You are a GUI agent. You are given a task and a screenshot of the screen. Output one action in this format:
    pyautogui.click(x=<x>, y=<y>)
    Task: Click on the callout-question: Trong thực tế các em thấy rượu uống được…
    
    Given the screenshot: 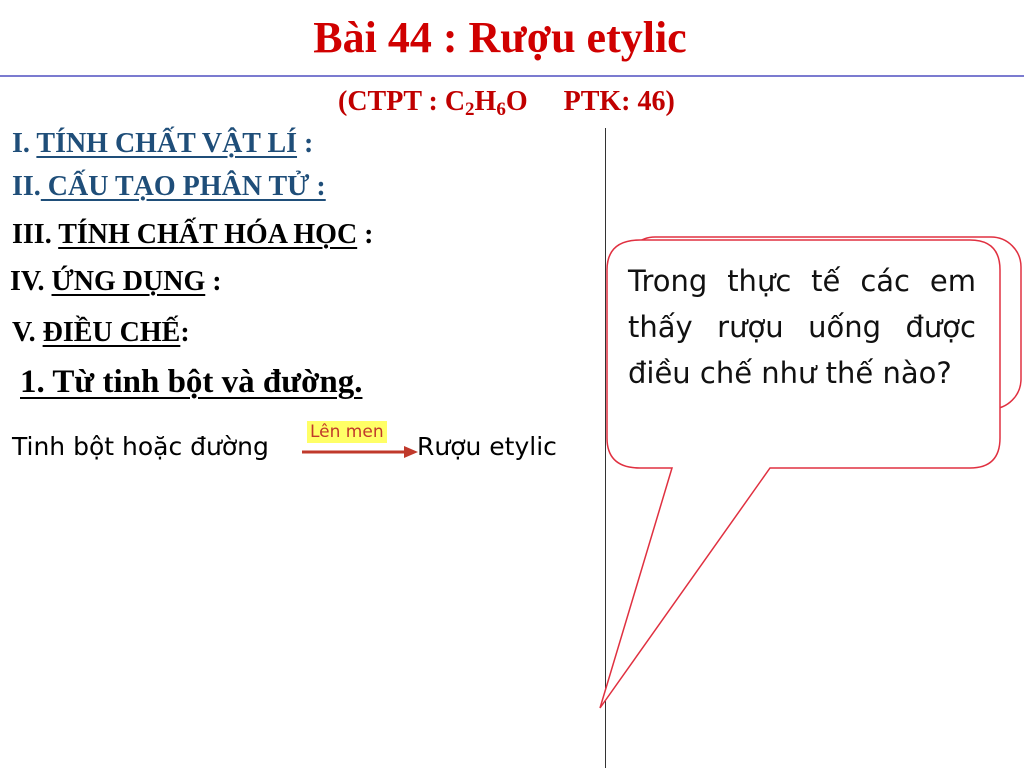 What is the action you would take?
    pyautogui.click(x=802, y=327)
    